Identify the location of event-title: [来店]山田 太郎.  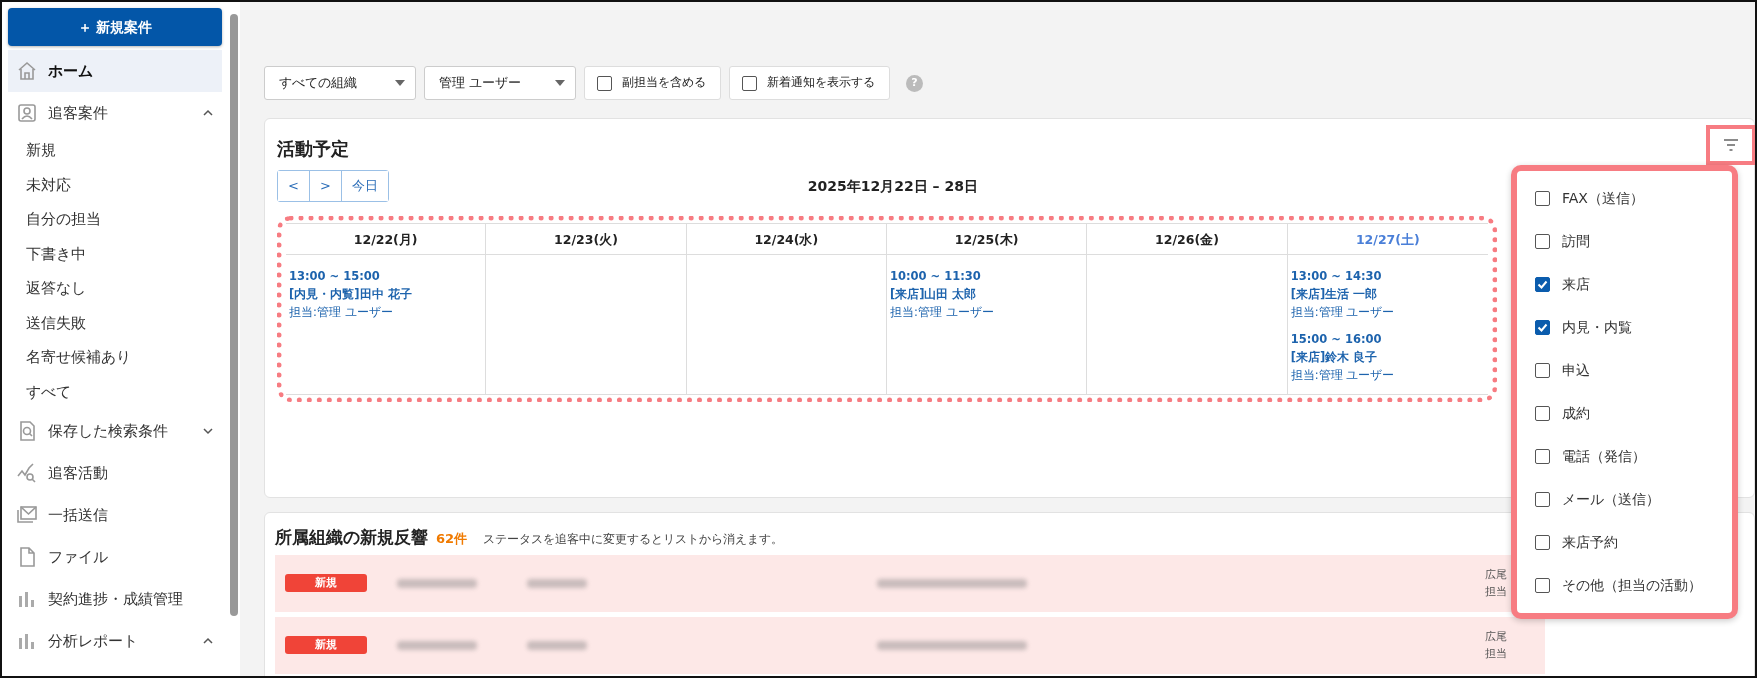
(987, 294).